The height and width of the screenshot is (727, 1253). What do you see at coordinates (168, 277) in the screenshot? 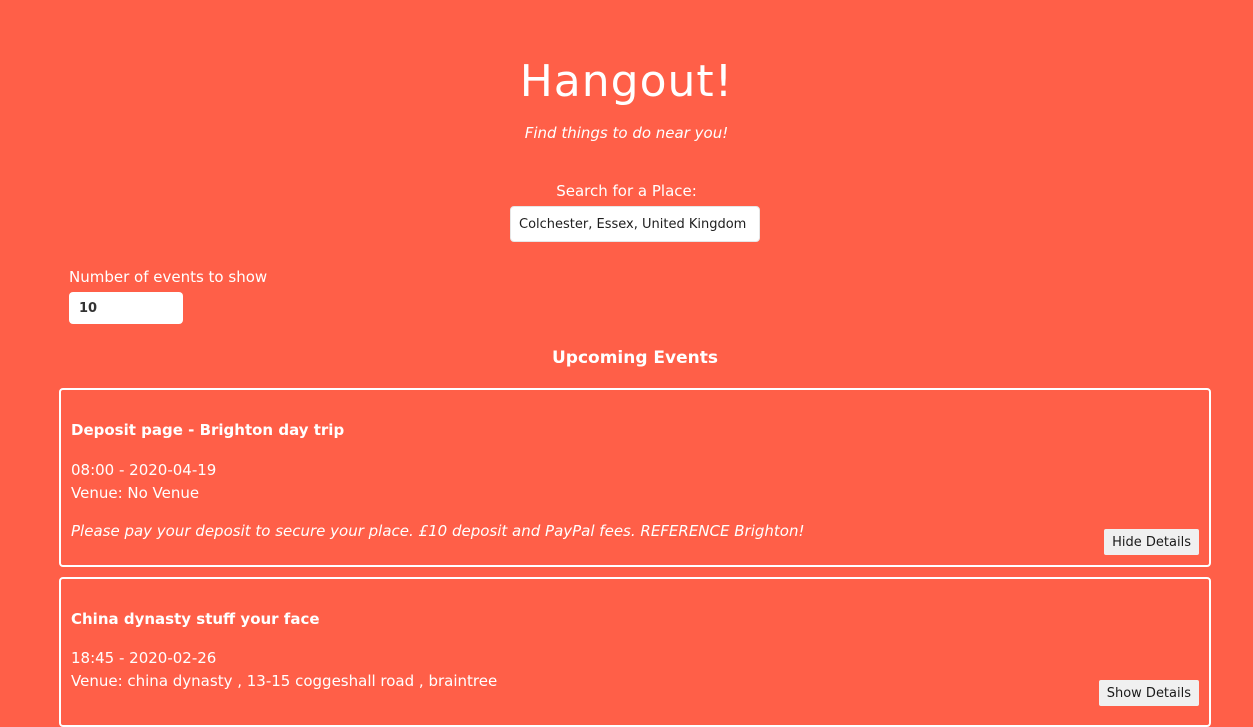
I see `event-count-label: Number of events to show` at bounding box center [168, 277].